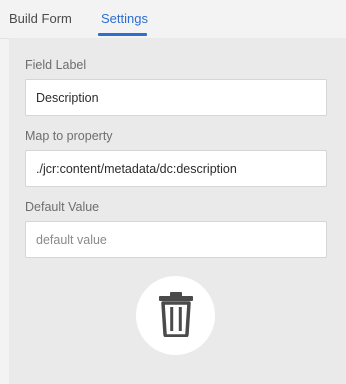  What do you see at coordinates (173, 19) in the screenshot?
I see `tab-bar: Build Form Settings` at bounding box center [173, 19].